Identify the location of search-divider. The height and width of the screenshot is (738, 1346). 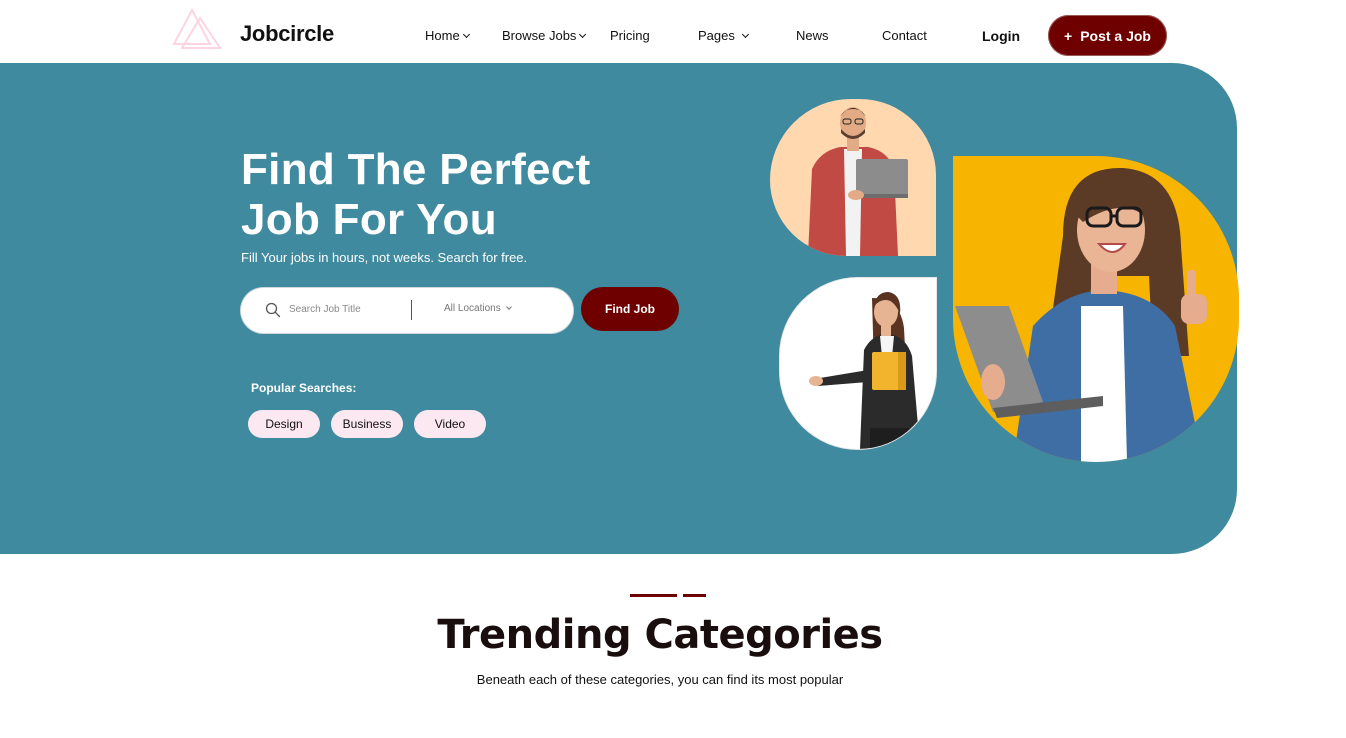
(411, 310).